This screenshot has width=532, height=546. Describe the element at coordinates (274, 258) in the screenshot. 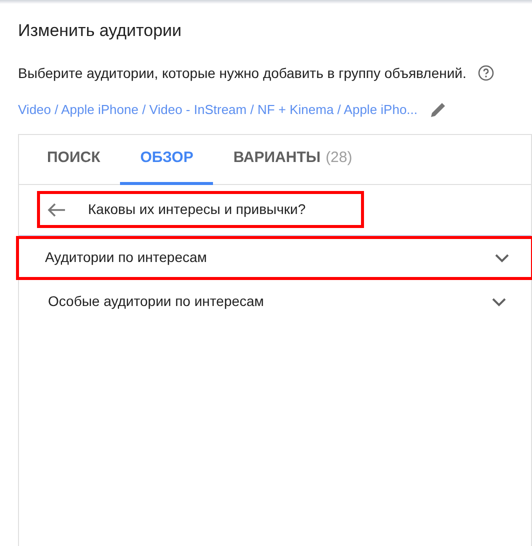

I see `highlight-frame: Аудитории по интересам` at that location.